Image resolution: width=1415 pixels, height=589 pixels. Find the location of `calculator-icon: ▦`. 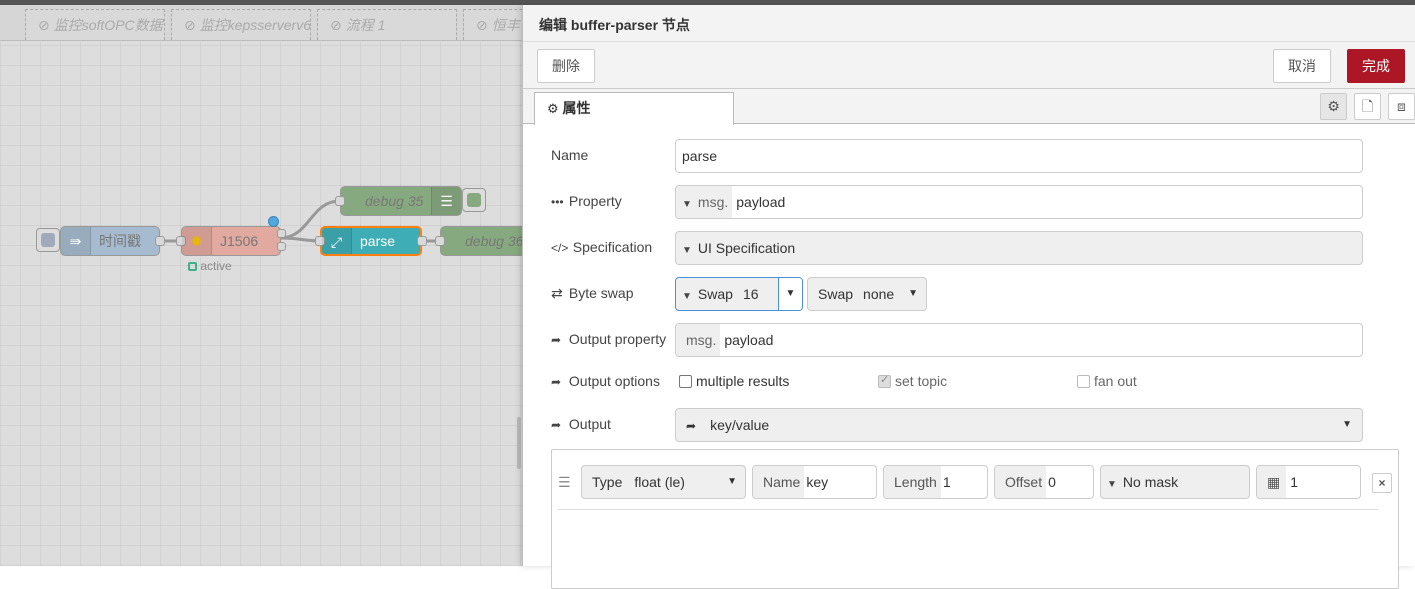

calculator-icon: ▦ is located at coordinates (1272, 482).